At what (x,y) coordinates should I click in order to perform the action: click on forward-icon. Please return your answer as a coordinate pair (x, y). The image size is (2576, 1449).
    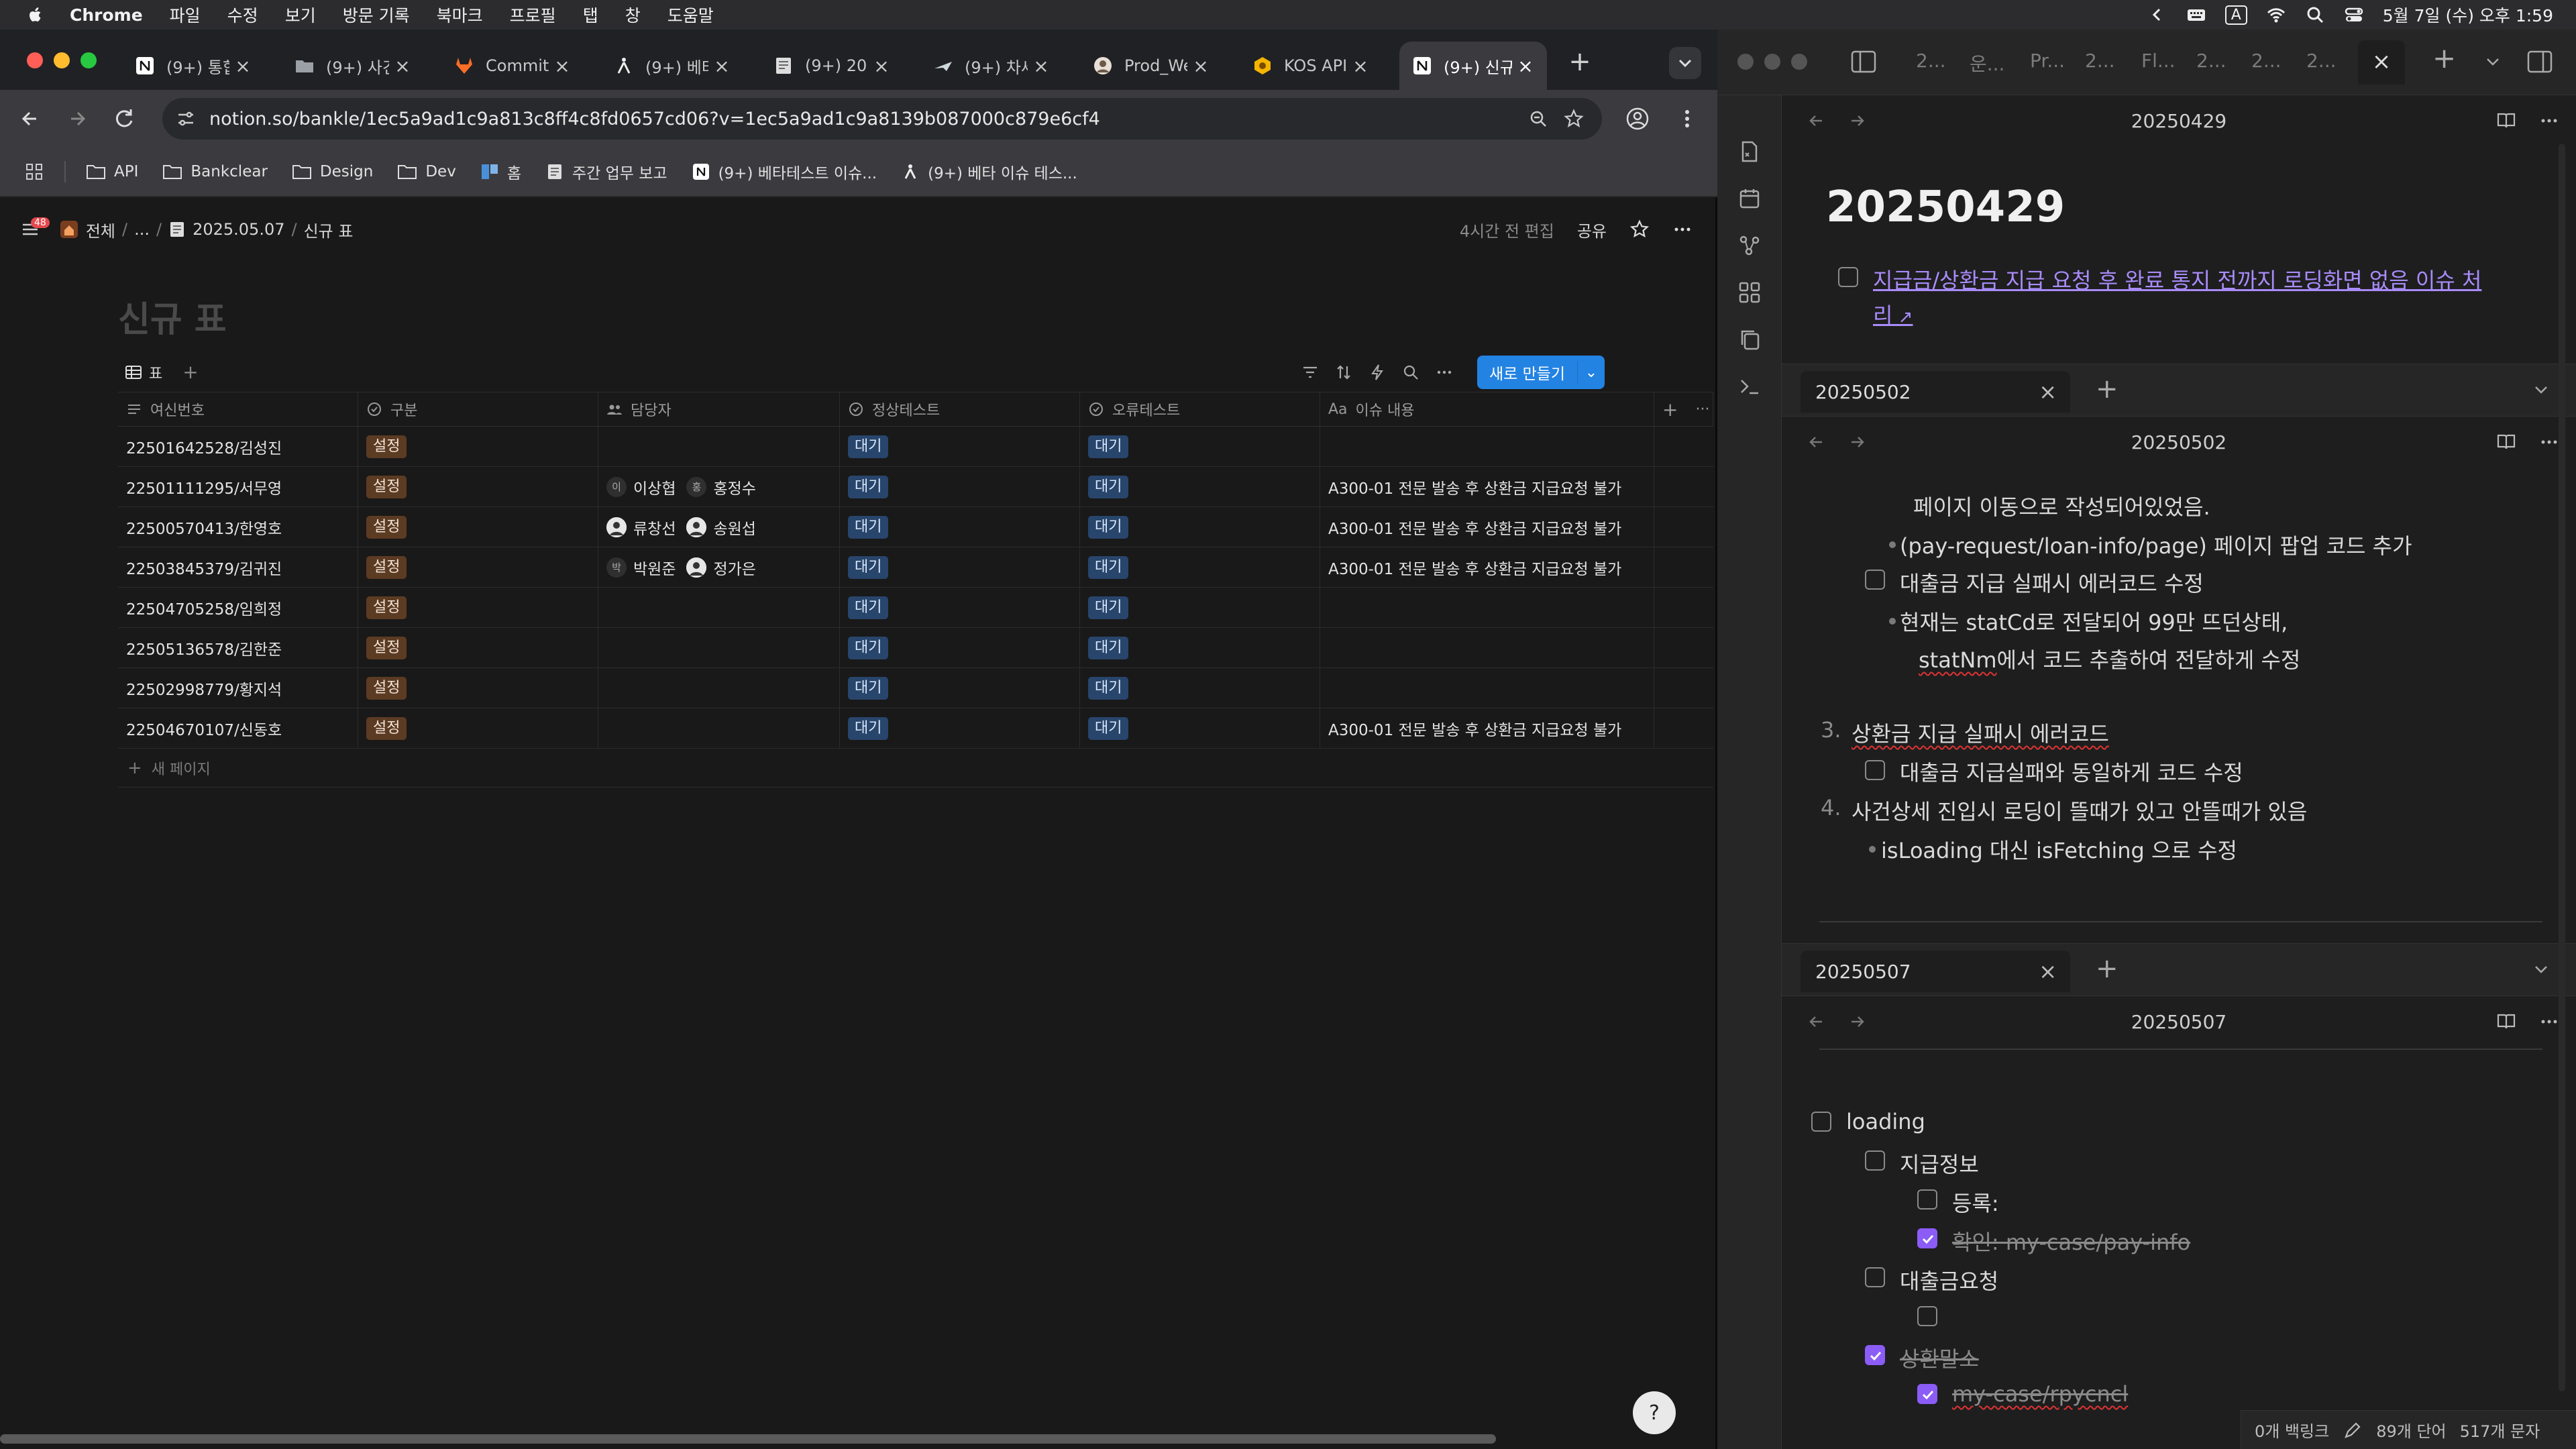
    Looking at the image, I should click on (77, 119).